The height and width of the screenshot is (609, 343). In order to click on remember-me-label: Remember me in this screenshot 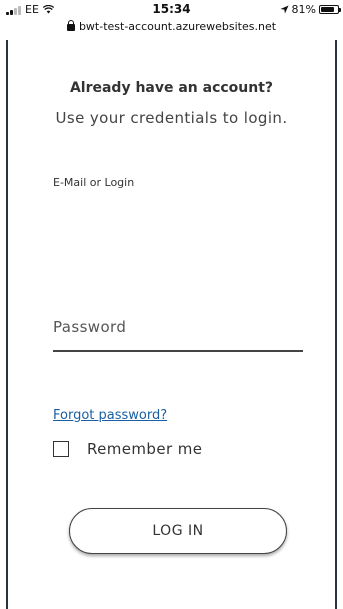, I will do `click(145, 449)`.